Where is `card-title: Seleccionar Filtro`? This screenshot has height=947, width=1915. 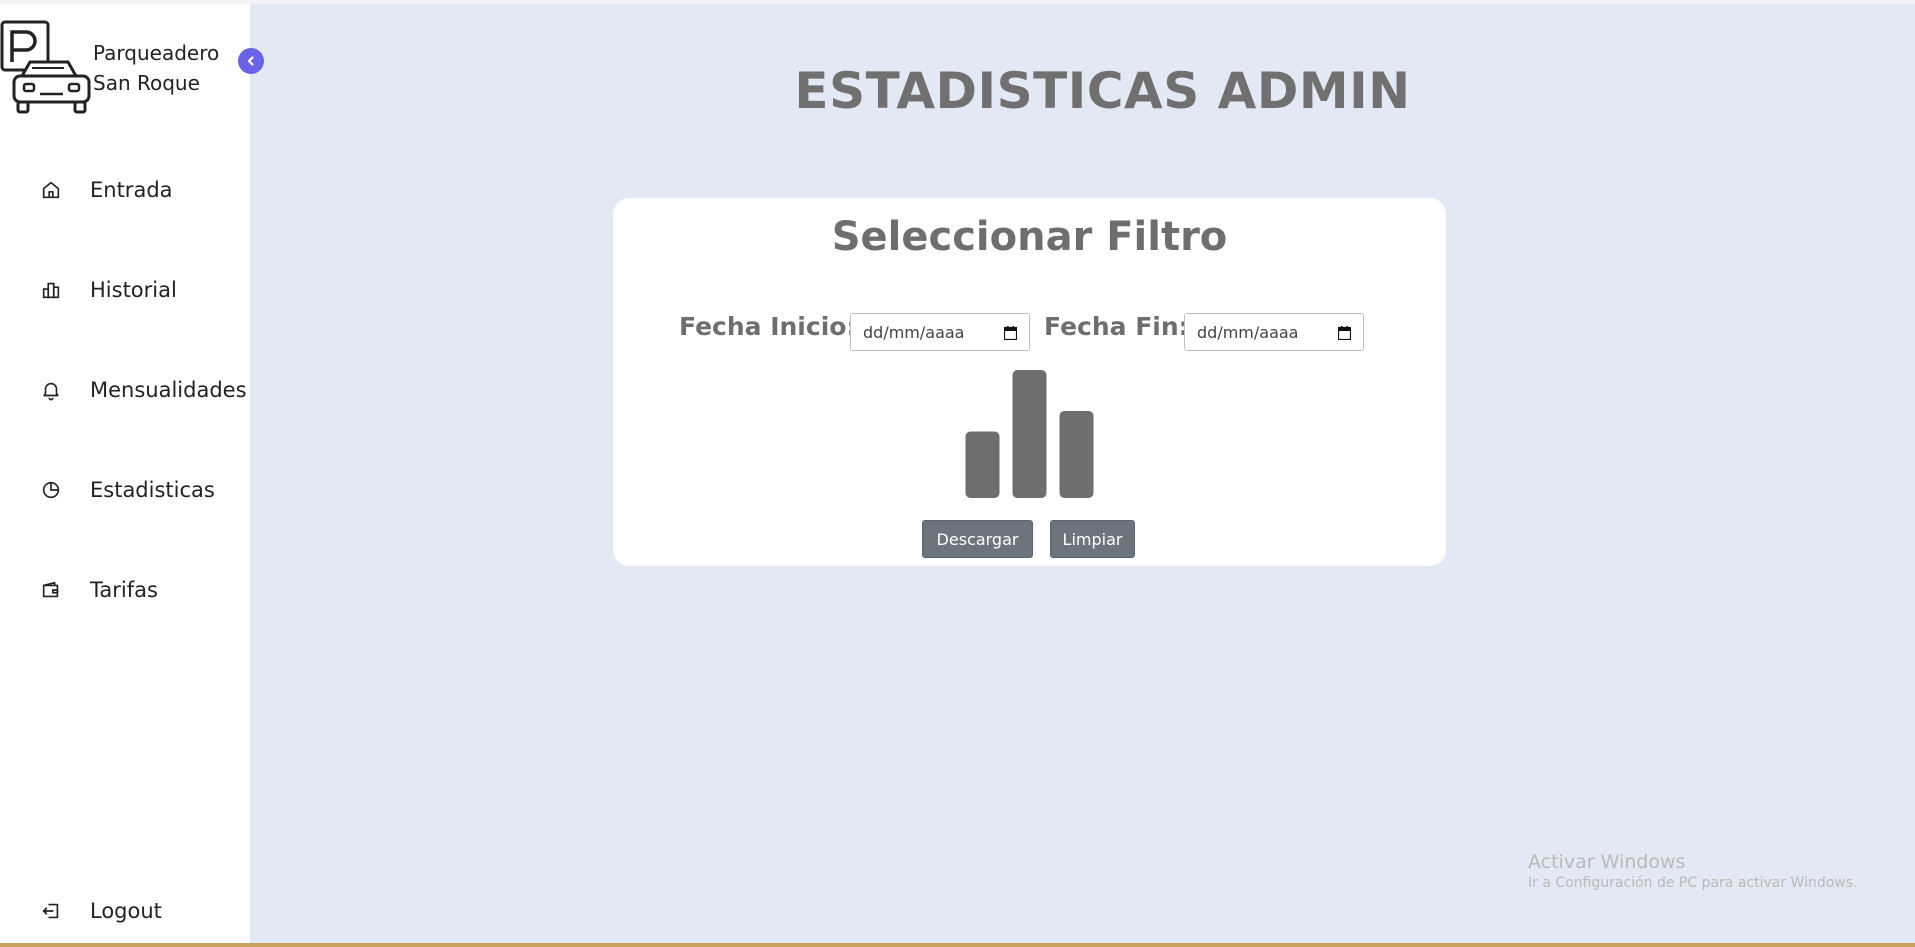 card-title: Seleccionar Filtro is located at coordinates (1029, 237).